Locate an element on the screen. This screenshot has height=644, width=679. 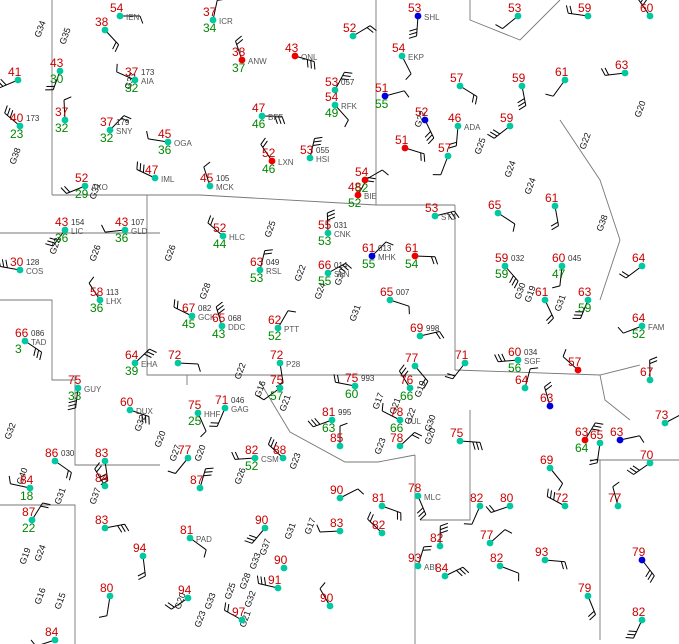
pressure-label: 086 is located at coordinates (38, 333).